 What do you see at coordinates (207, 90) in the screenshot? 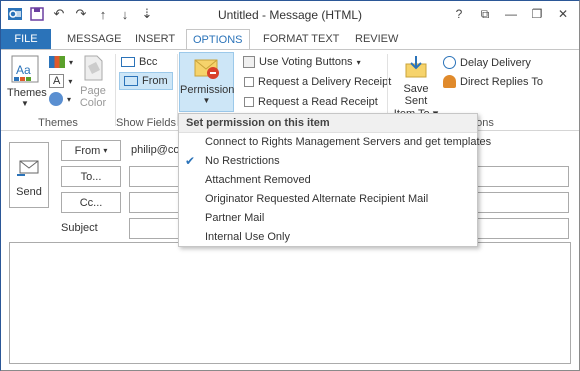
I see `permission-label: Permission` at bounding box center [207, 90].